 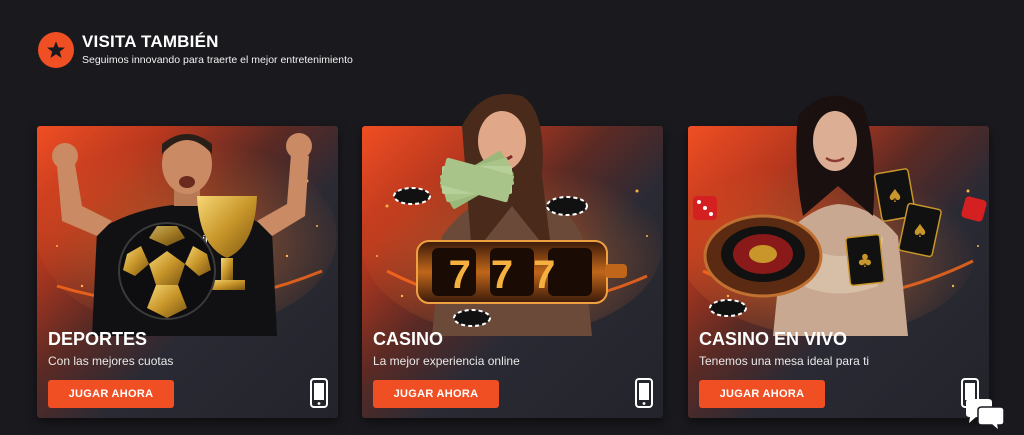 What do you see at coordinates (187, 240) in the screenshot?
I see `shirt-text: JUEGAENLÍNEA` at bounding box center [187, 240].